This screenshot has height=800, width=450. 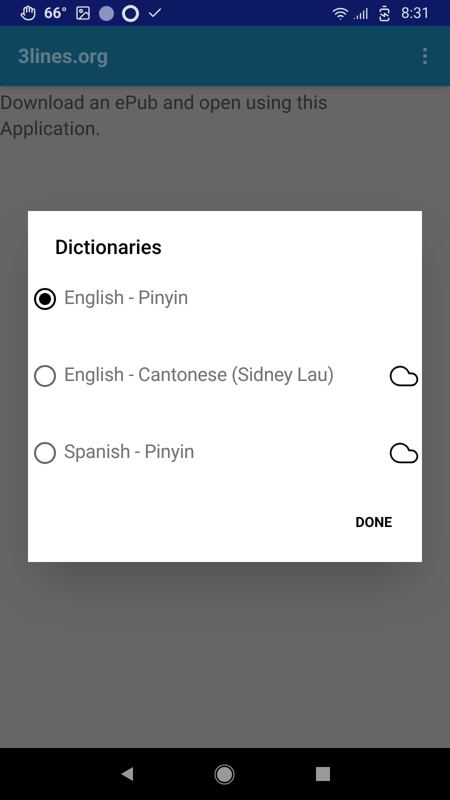 What do you see at coordinates (127, 298) in the screenshot?
I see `option-label: English - Pinyin` at bounding box center [127, 298].